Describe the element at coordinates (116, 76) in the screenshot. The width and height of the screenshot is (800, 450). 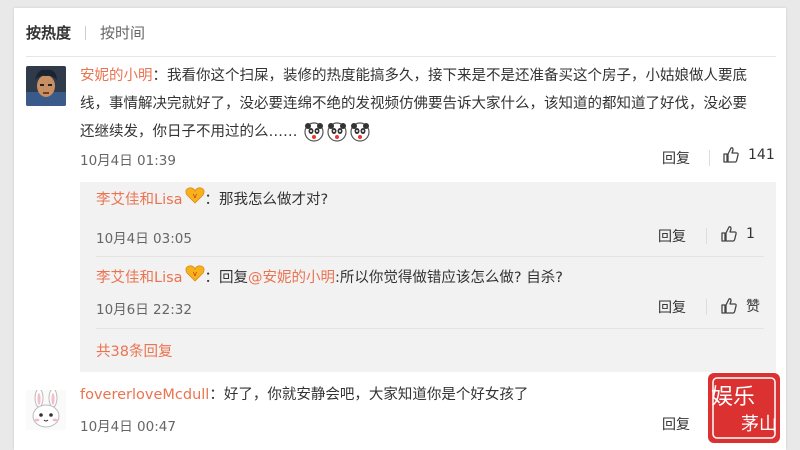
I see `comment-username: 安妮的小明` at that location.